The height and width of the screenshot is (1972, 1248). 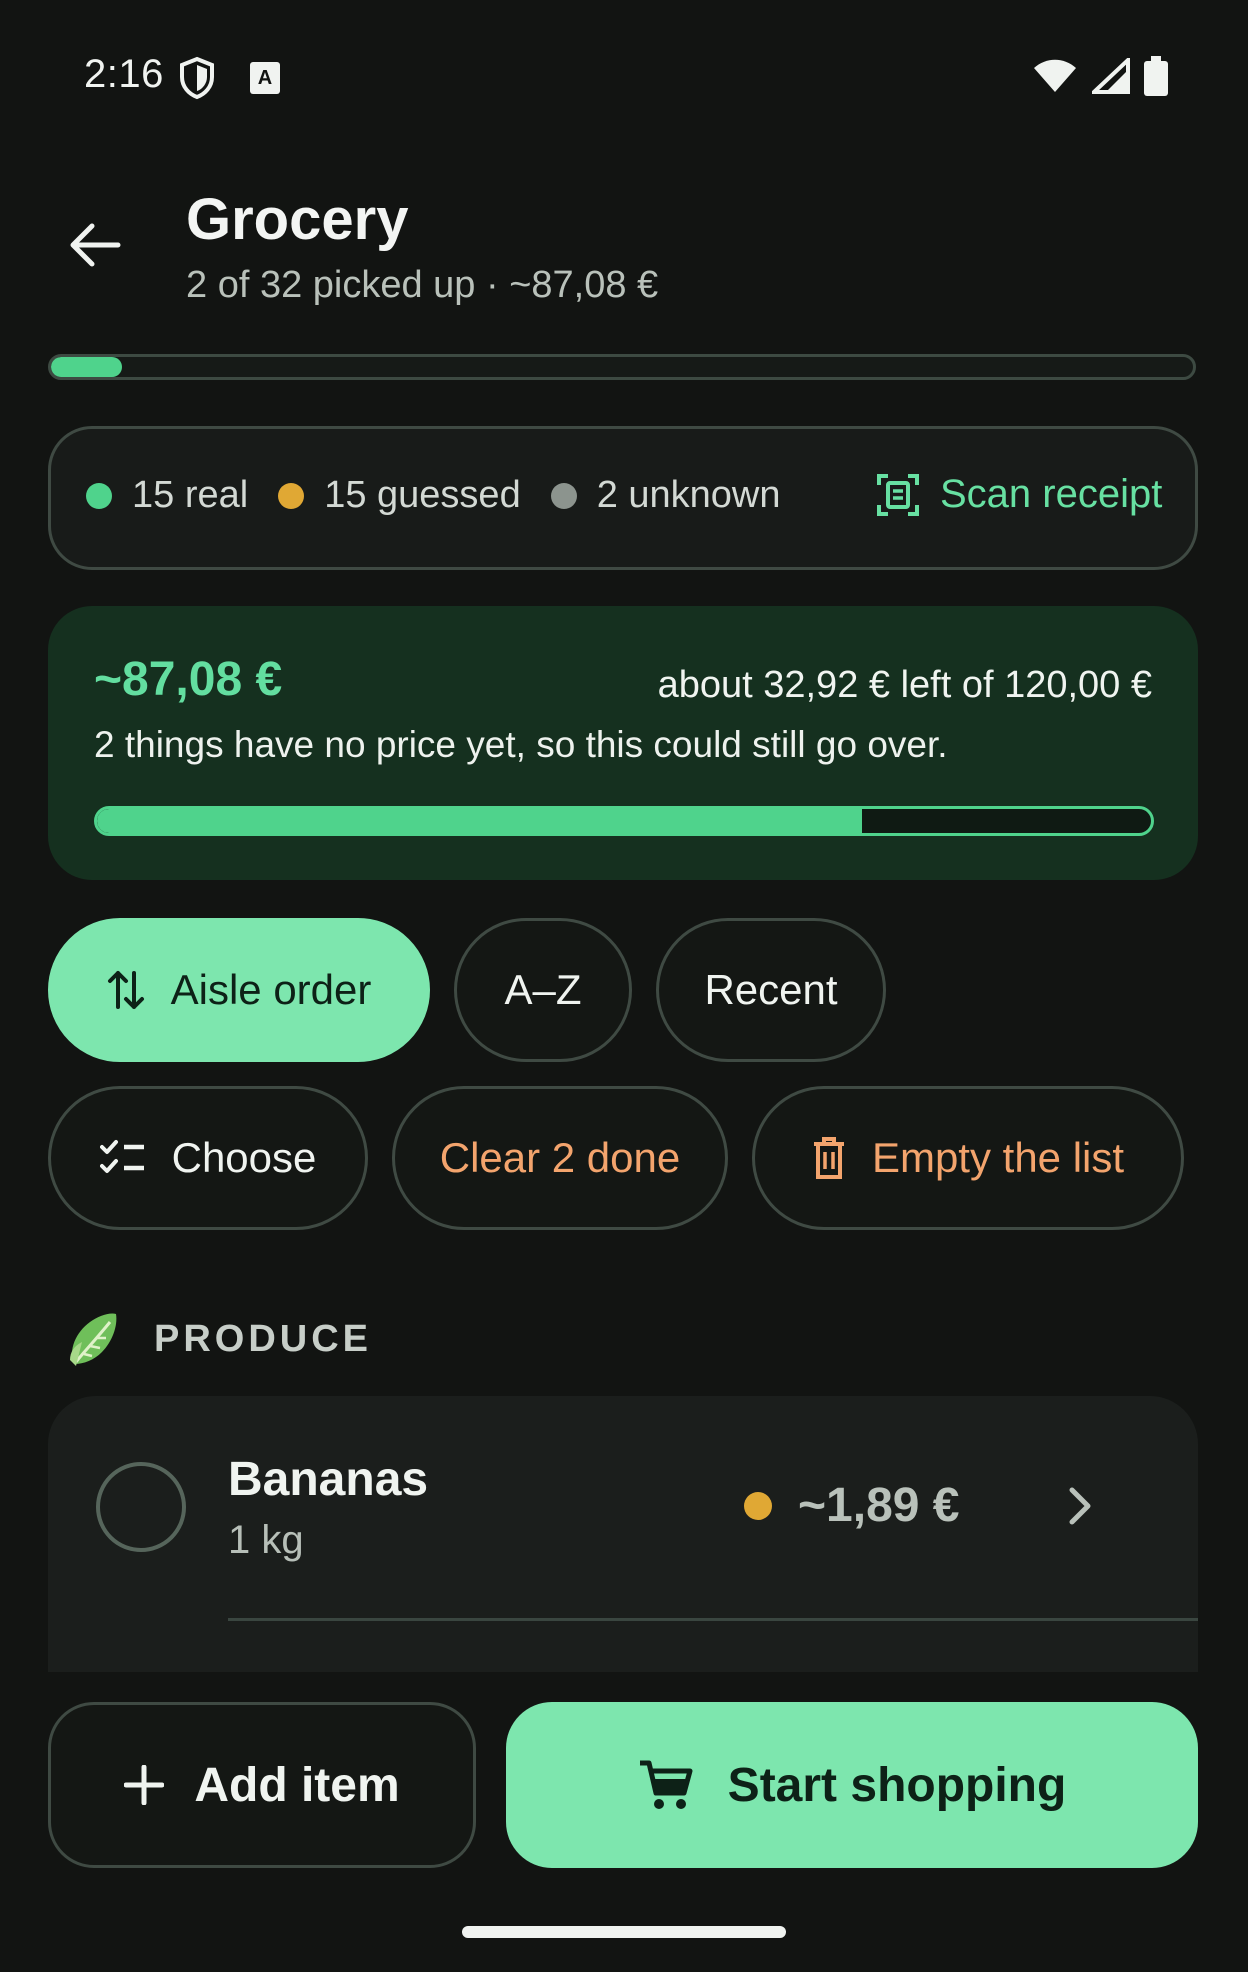 I want to click on item-quantity: 1 kg, so click(x=266, y=1540).